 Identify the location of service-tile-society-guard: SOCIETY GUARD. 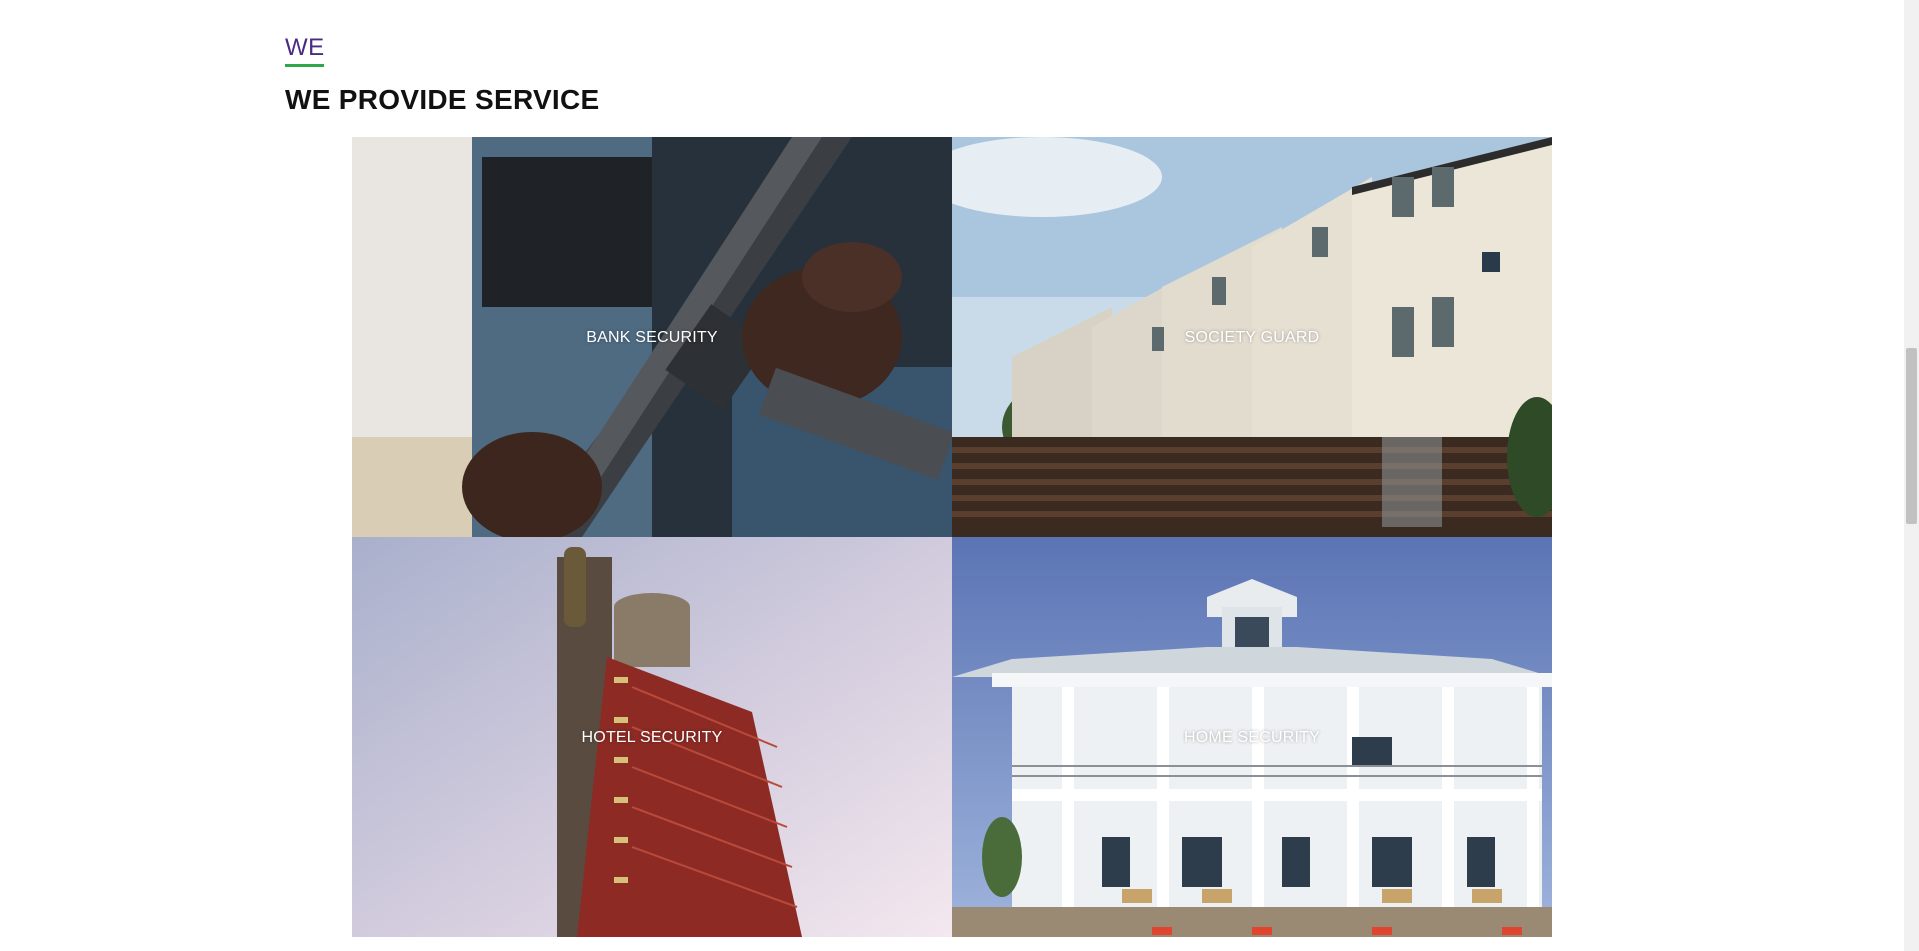
(1252, 337).